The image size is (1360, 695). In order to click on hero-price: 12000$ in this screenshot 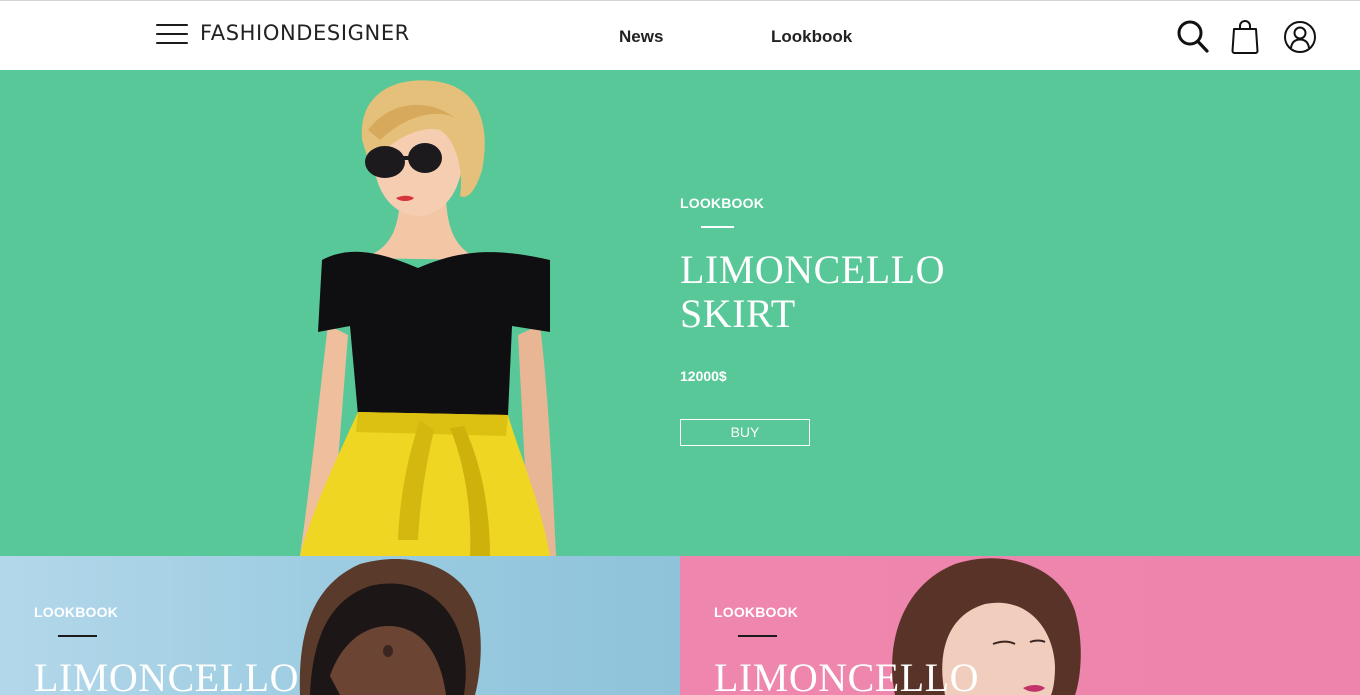, I will do `click(703, 376)`.